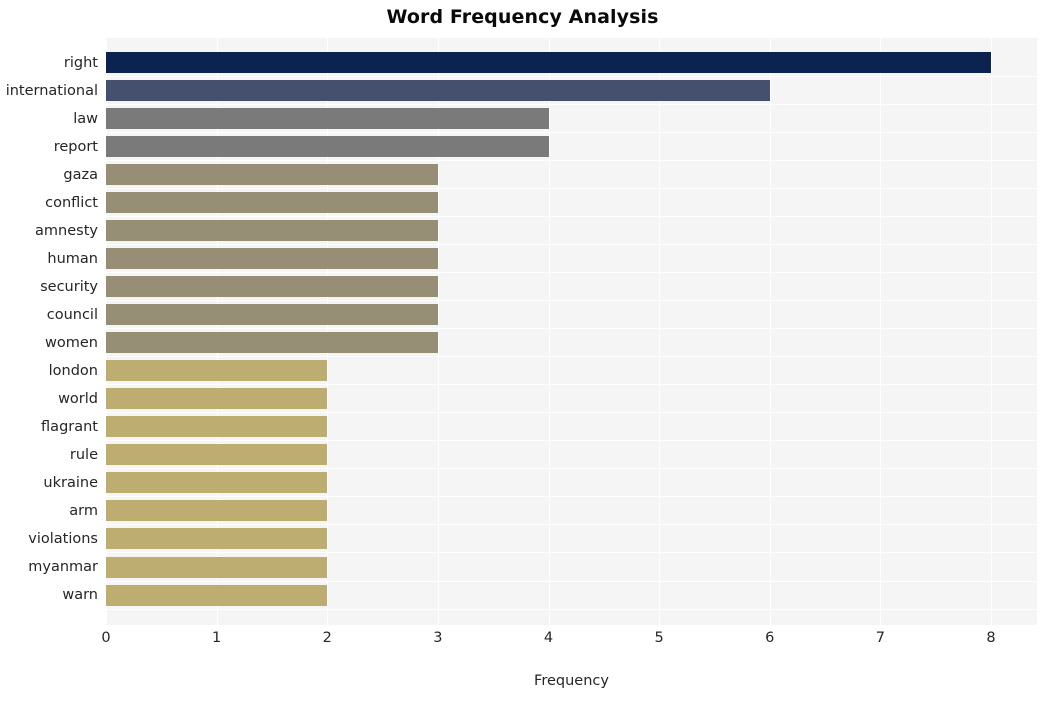 This screenshot has height=701, width=1045. Describe the element at coordinates (217, 567) in the screenshot. I see `bar-myanmar` at that location.